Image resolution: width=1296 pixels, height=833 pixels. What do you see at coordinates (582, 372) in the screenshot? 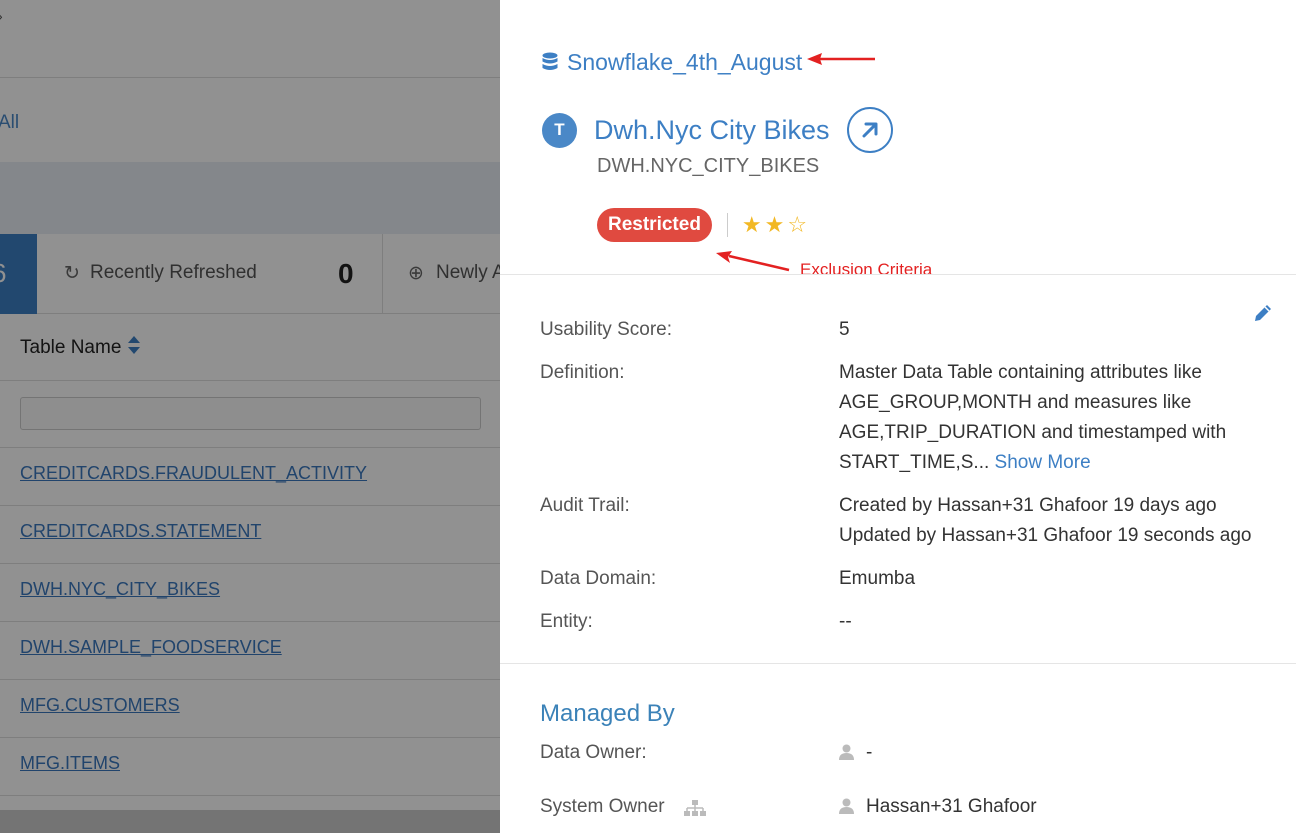
I see `property-label: Definition:` at bounding box center [582, 372].